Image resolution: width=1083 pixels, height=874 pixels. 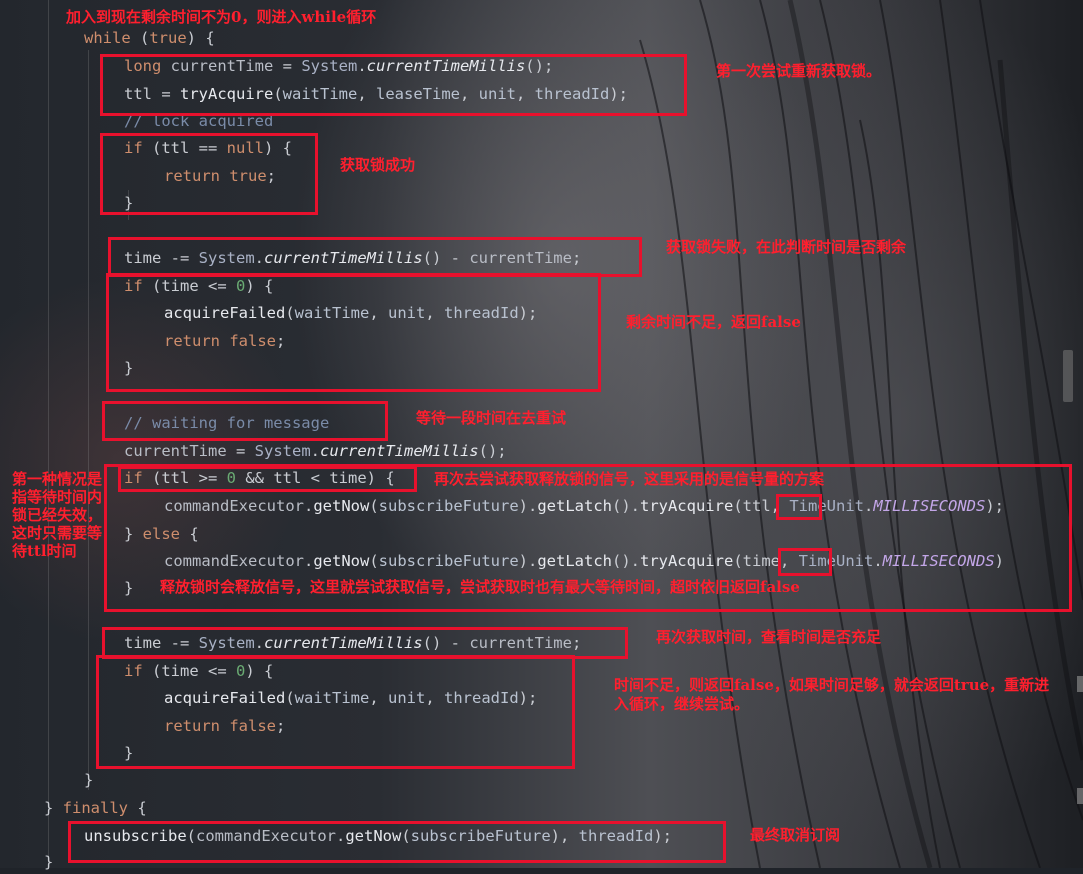 What do you see at coordinates (95, 808) in the screenshot?
I see `code-line-finally: } finally {` at bounding box center [95, 808].